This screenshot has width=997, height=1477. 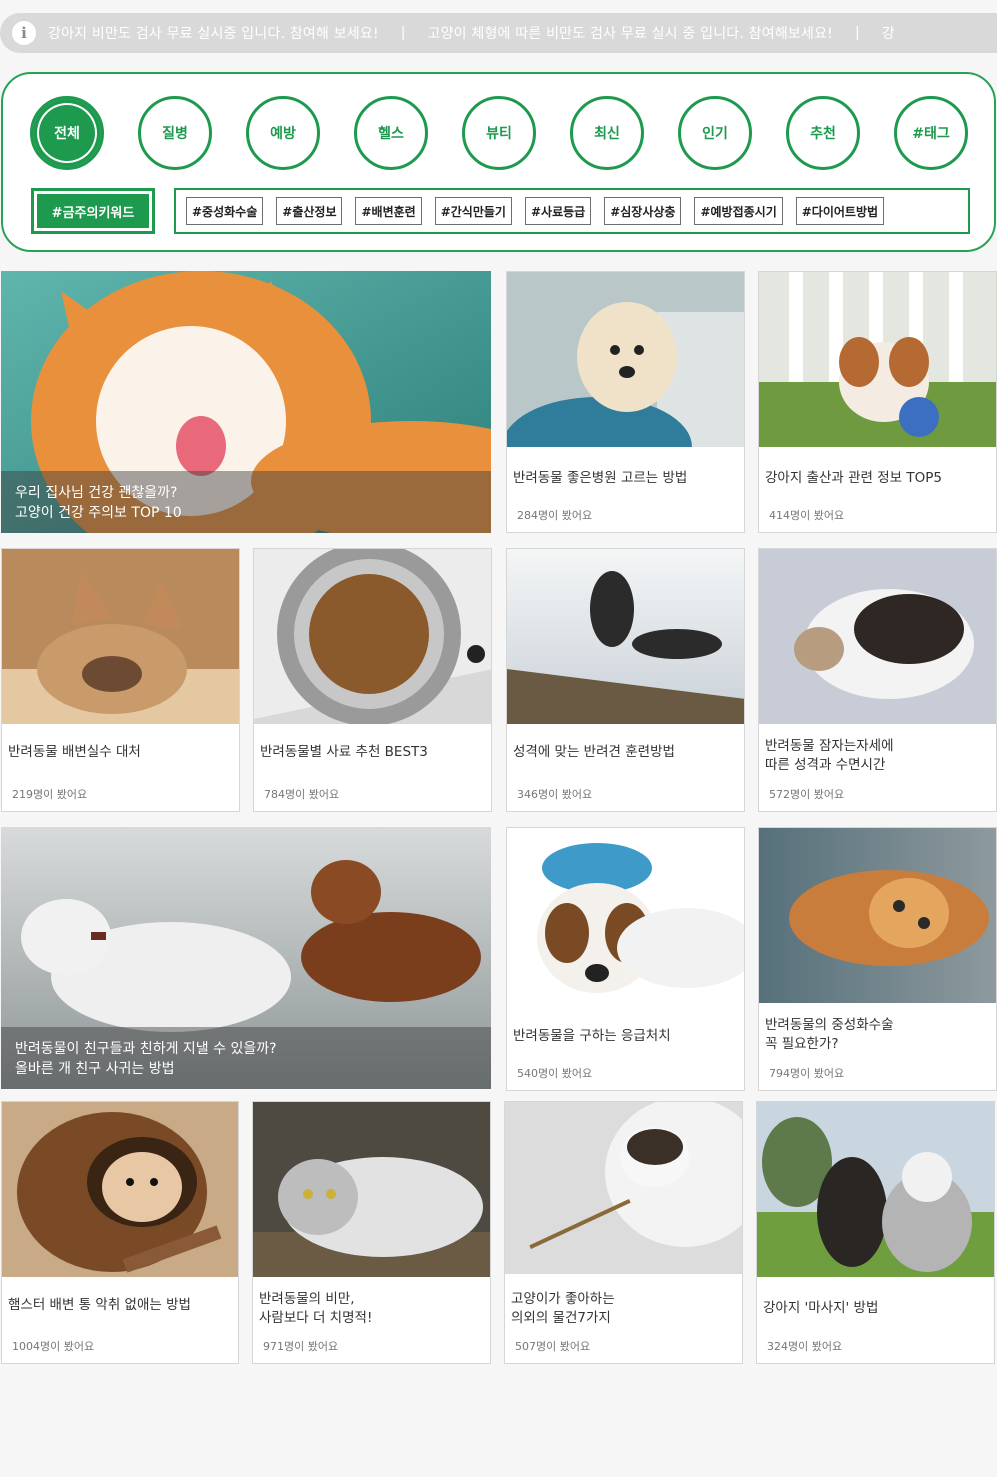 What do you see at coordinates (888, 33) in the screenshot?
I see `ticker-message: 강` at bounding box center [888, 33].